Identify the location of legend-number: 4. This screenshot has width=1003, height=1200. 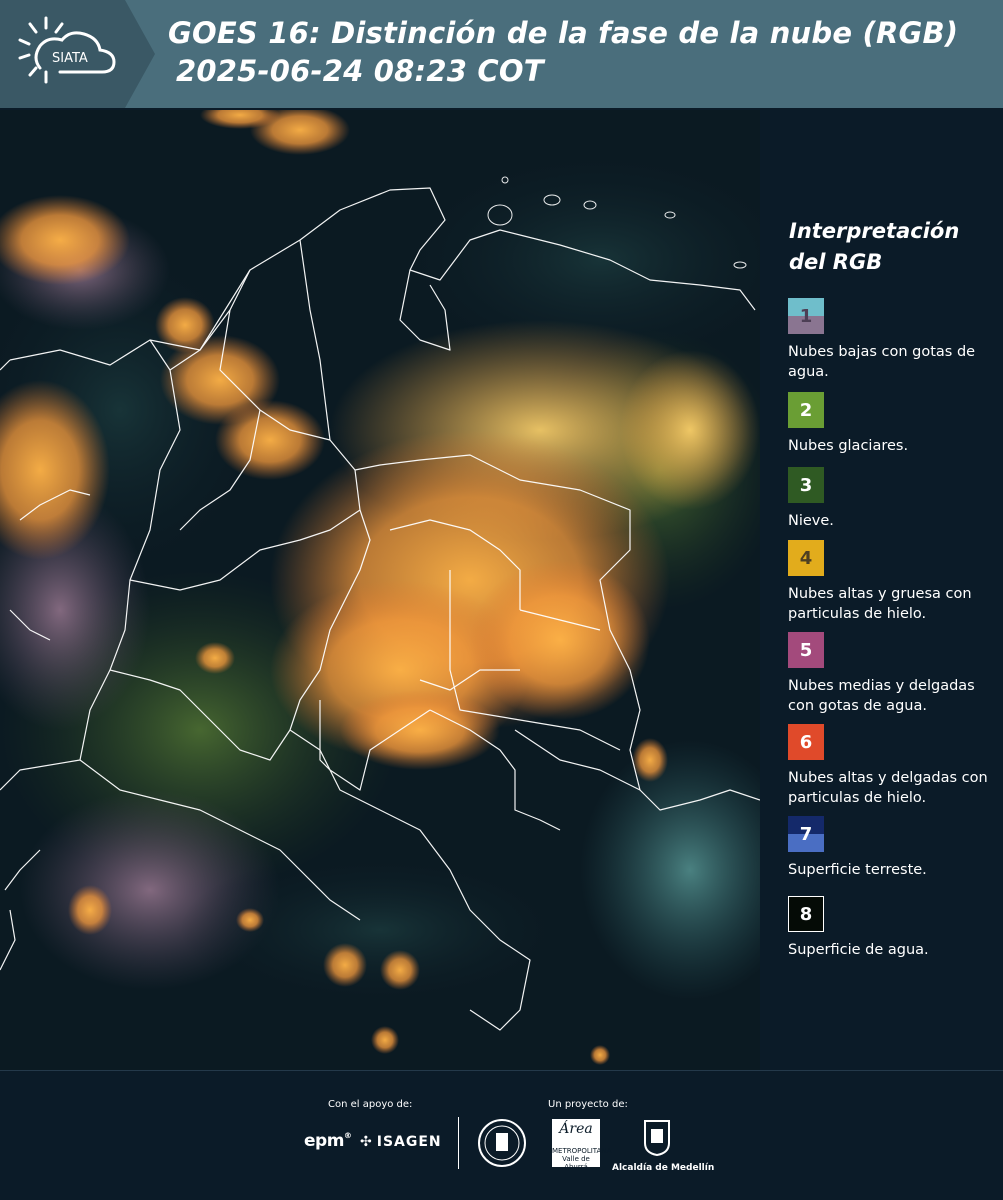
(806, 558).